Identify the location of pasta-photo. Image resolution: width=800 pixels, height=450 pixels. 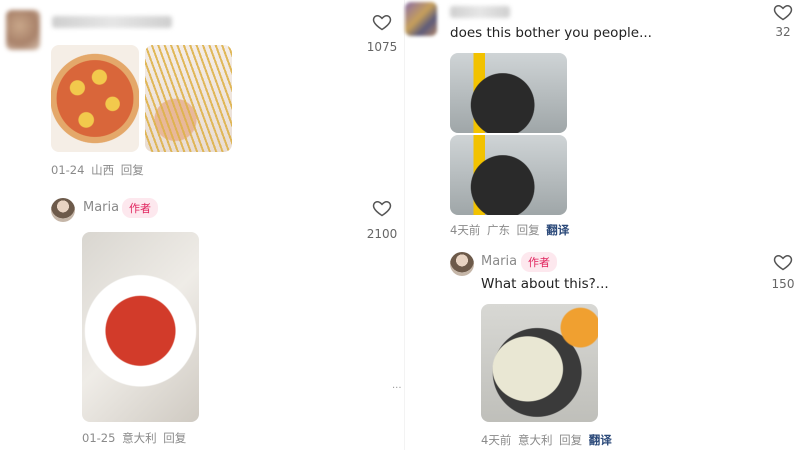
(188, 98).